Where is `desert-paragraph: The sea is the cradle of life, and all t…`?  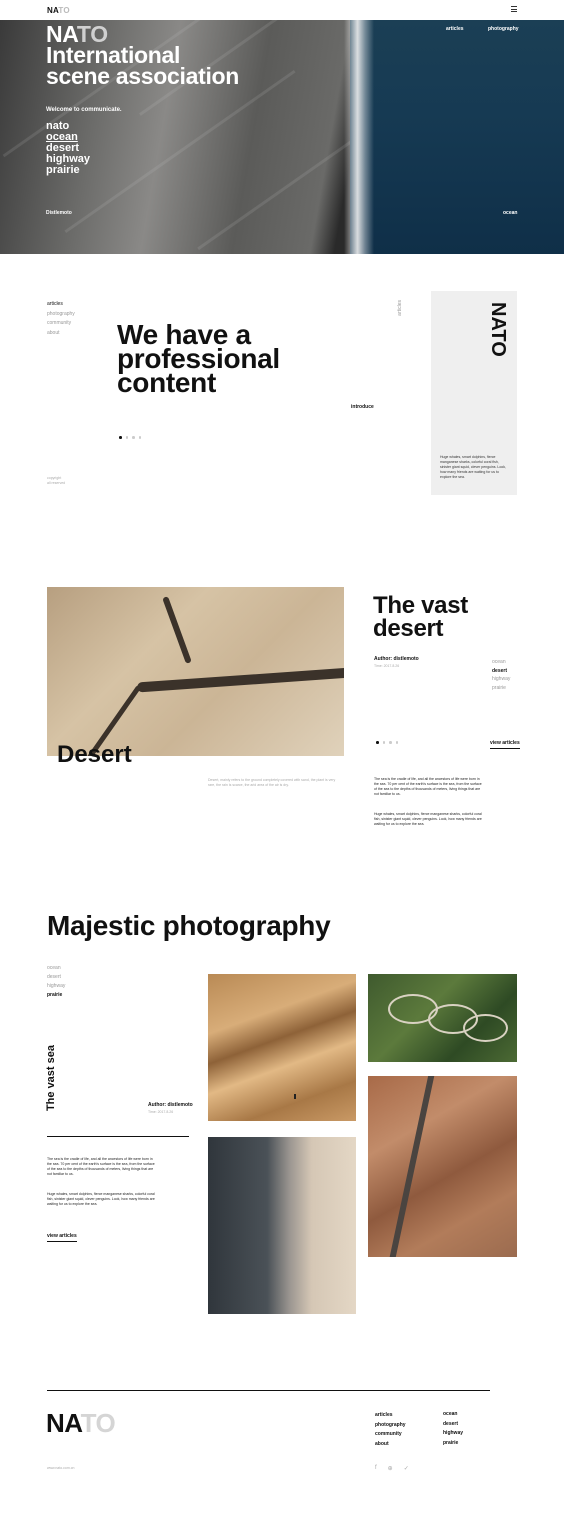 desert-paragraph: The sea is the cradle of life, and all t… is located at coordinates (428, 786).